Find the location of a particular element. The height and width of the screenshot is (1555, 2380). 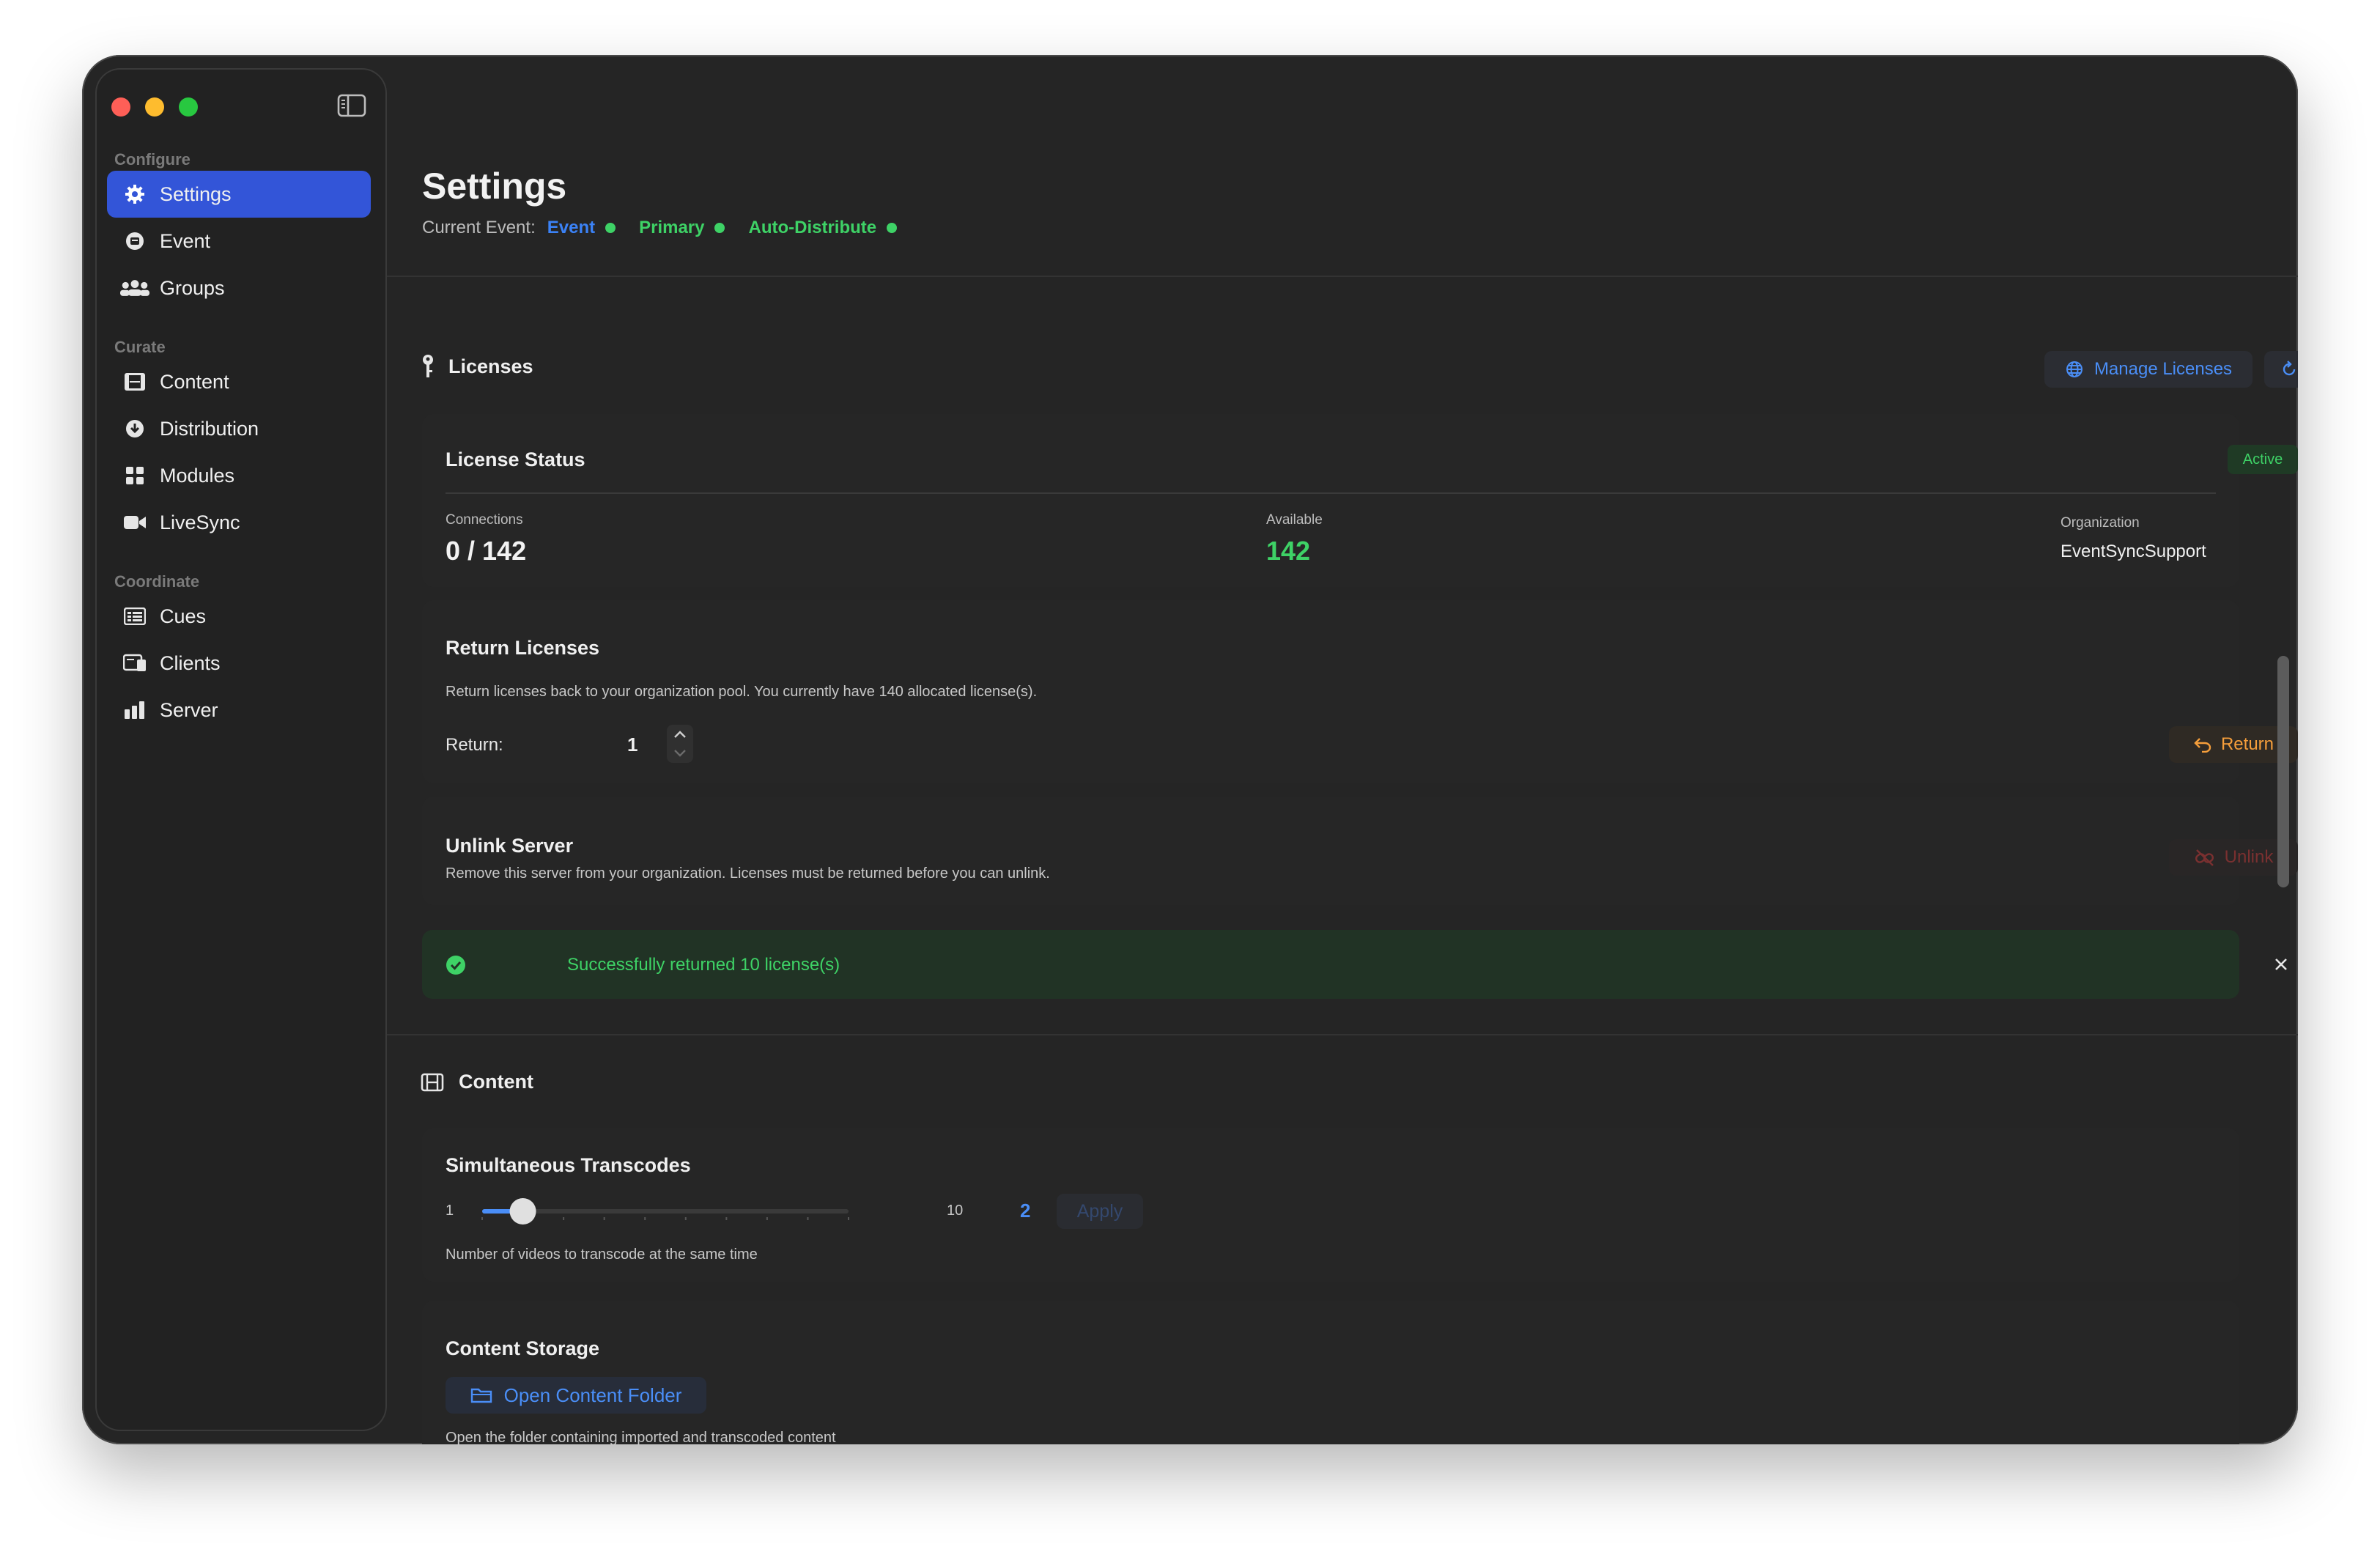

role-status-dot is located at coordinates (719, 228).